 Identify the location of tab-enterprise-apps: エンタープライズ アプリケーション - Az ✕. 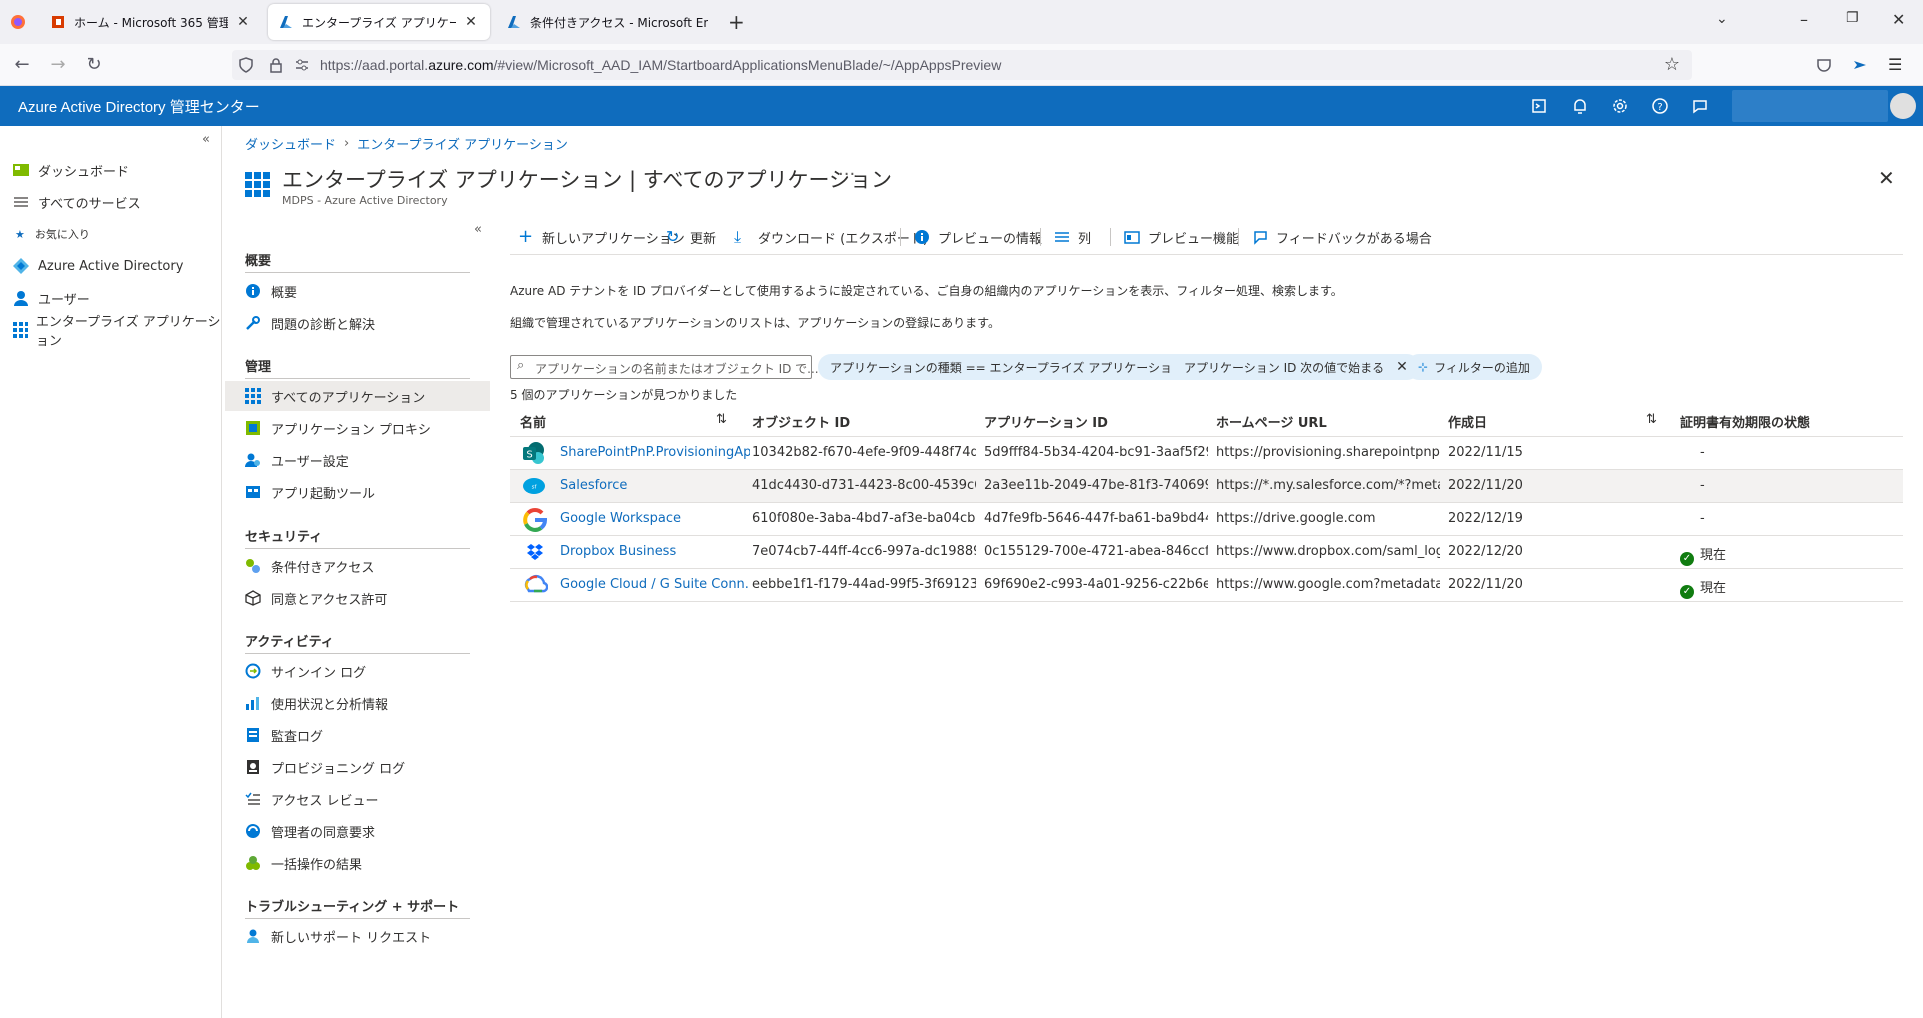
(379, 22).